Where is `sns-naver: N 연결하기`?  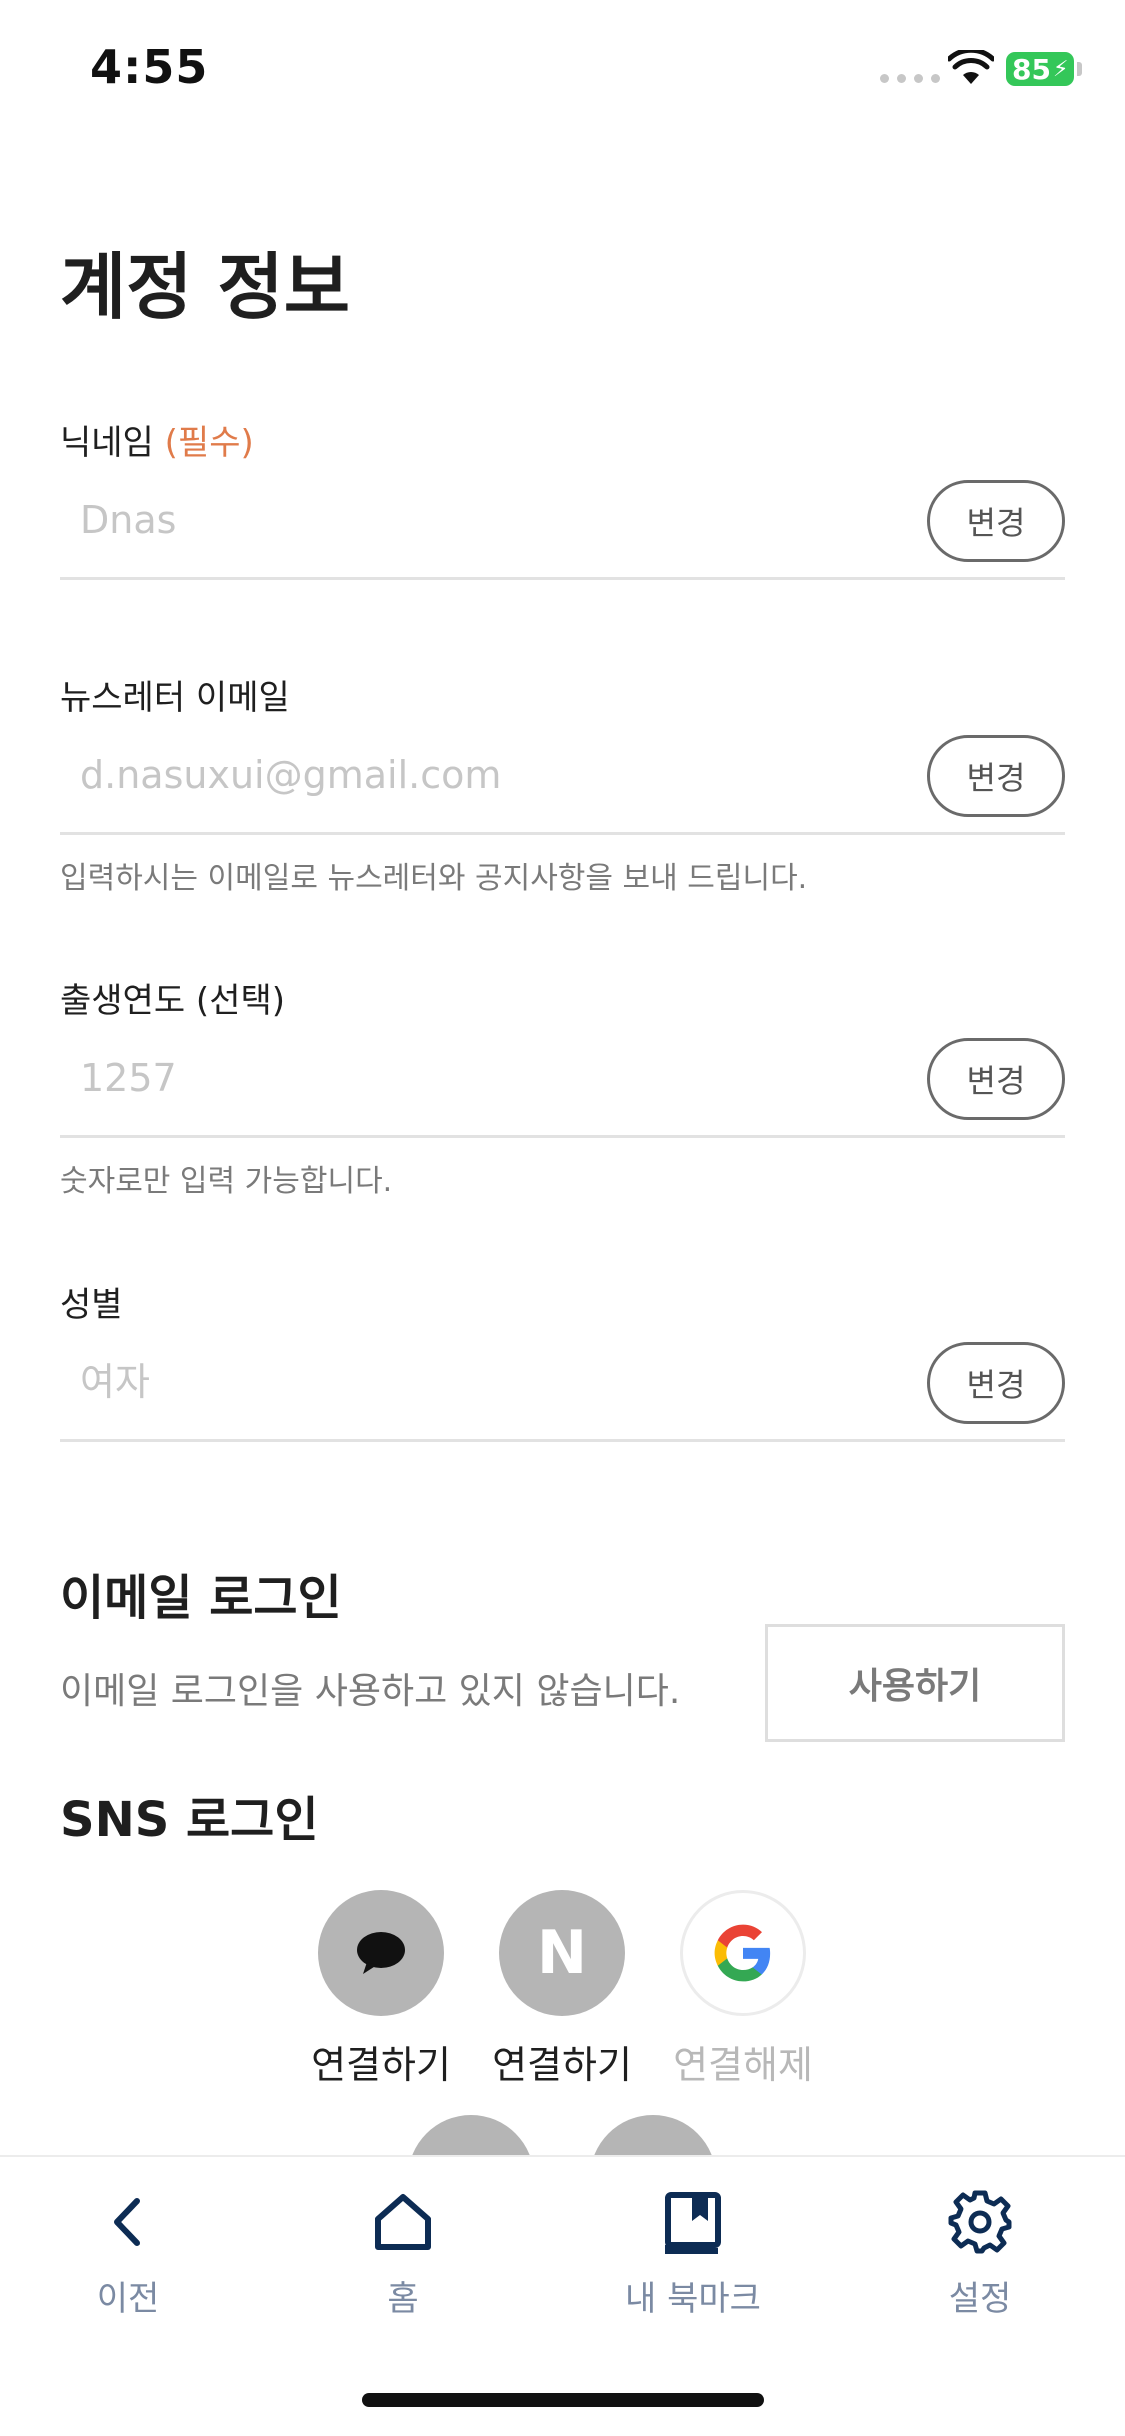
sns-naver: N 연결하기 is located at coordinates (562, 1989).